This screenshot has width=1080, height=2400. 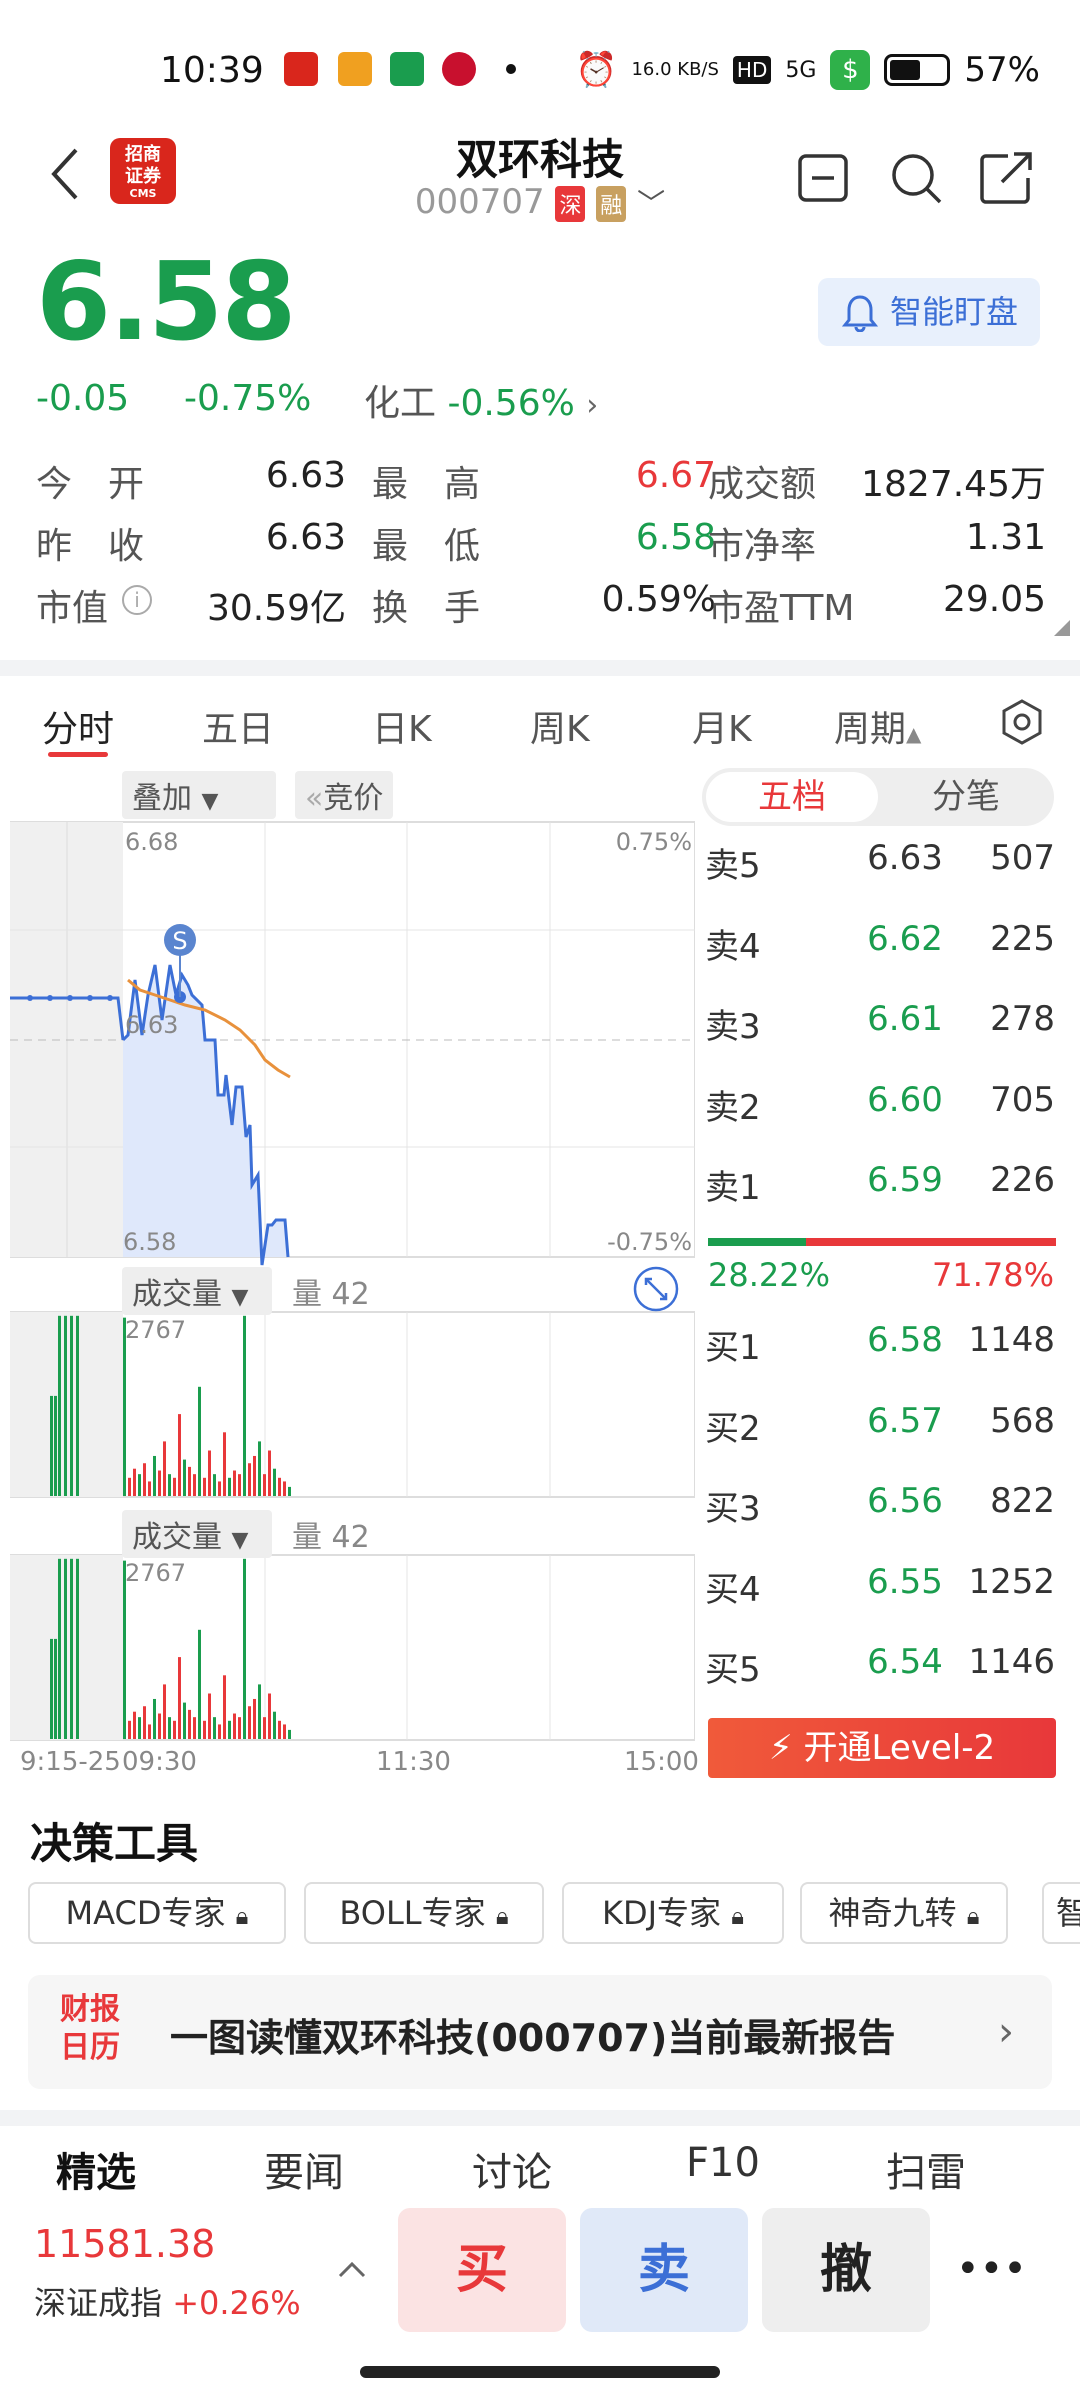 What do you see at coordinates (424, 1913) in the screenshot?
I see `tool-boll-button: BOLL专家 🔒︎` at bounding box center [424, 1913].